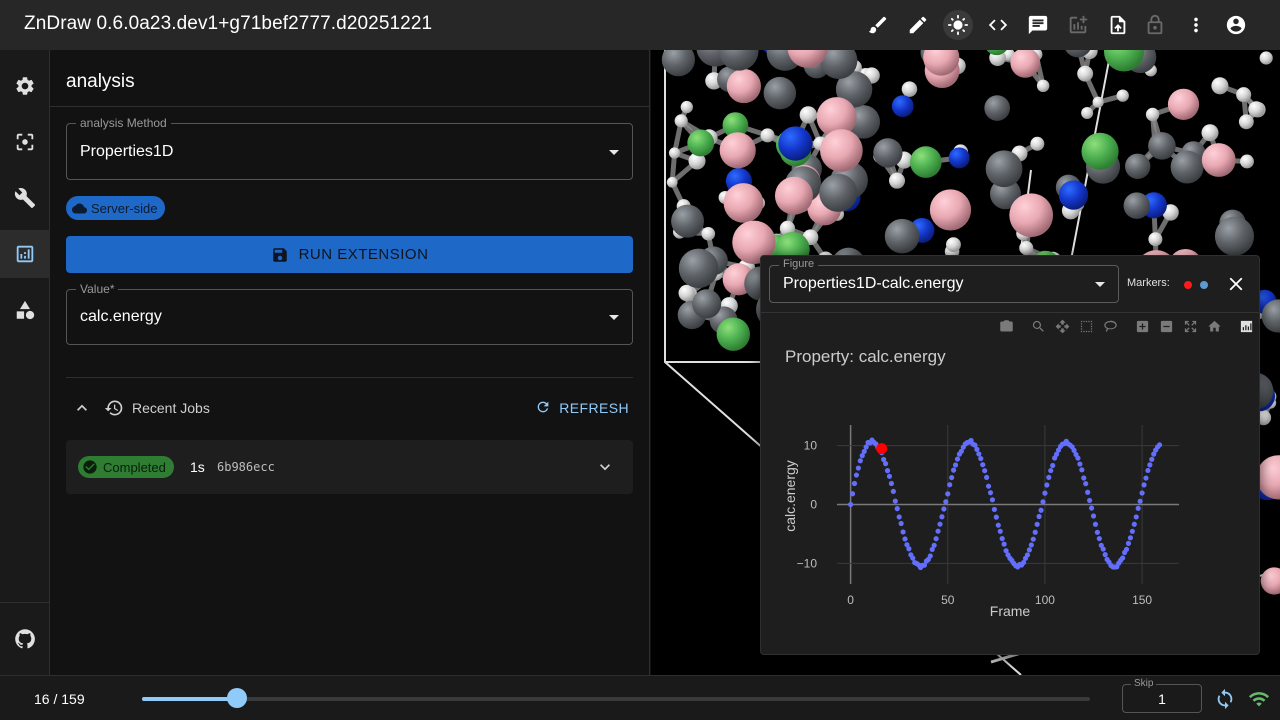  What do you see at coordinates (1118, 25) in the screenshot?
I see `upload-file-icon` at bounding box center [1118, 25].